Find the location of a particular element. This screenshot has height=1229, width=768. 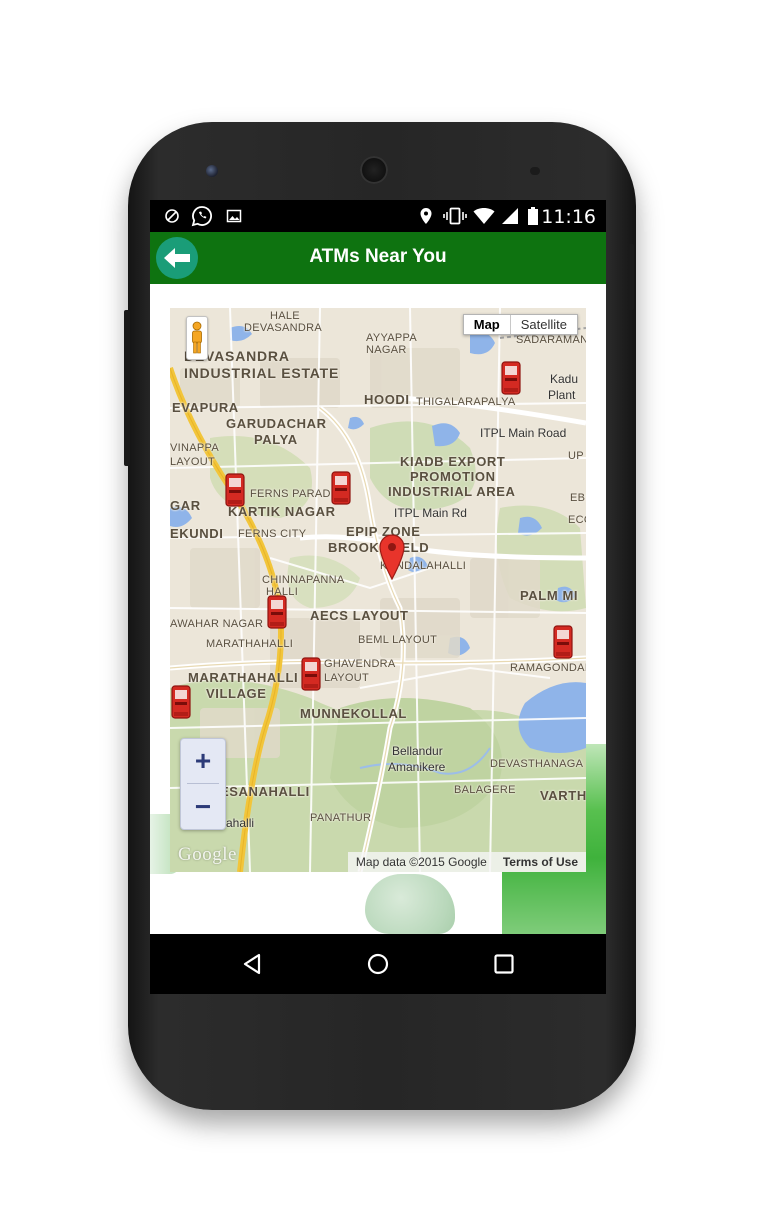

map-label: Kadu is located at coordinates (564, 379).